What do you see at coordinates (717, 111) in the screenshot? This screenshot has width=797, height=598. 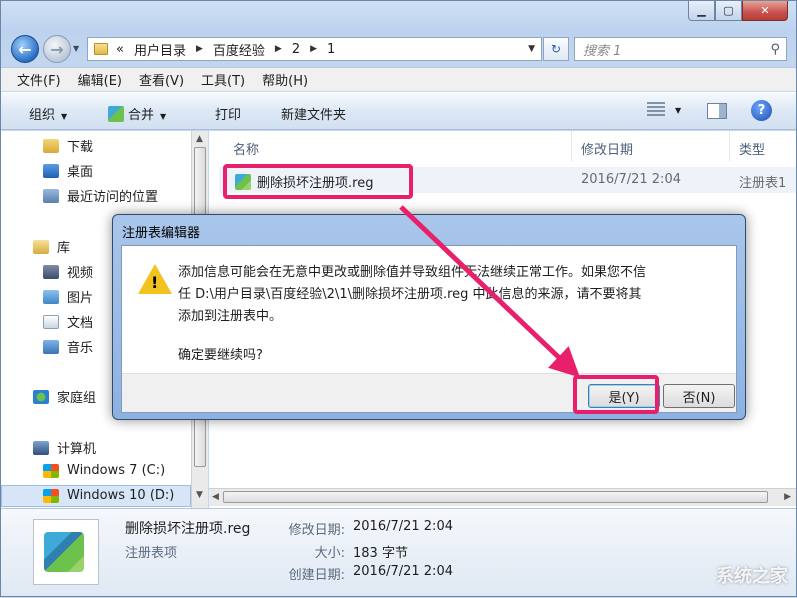 I see `preview-pane-icon` at bounding box center [717, 111].